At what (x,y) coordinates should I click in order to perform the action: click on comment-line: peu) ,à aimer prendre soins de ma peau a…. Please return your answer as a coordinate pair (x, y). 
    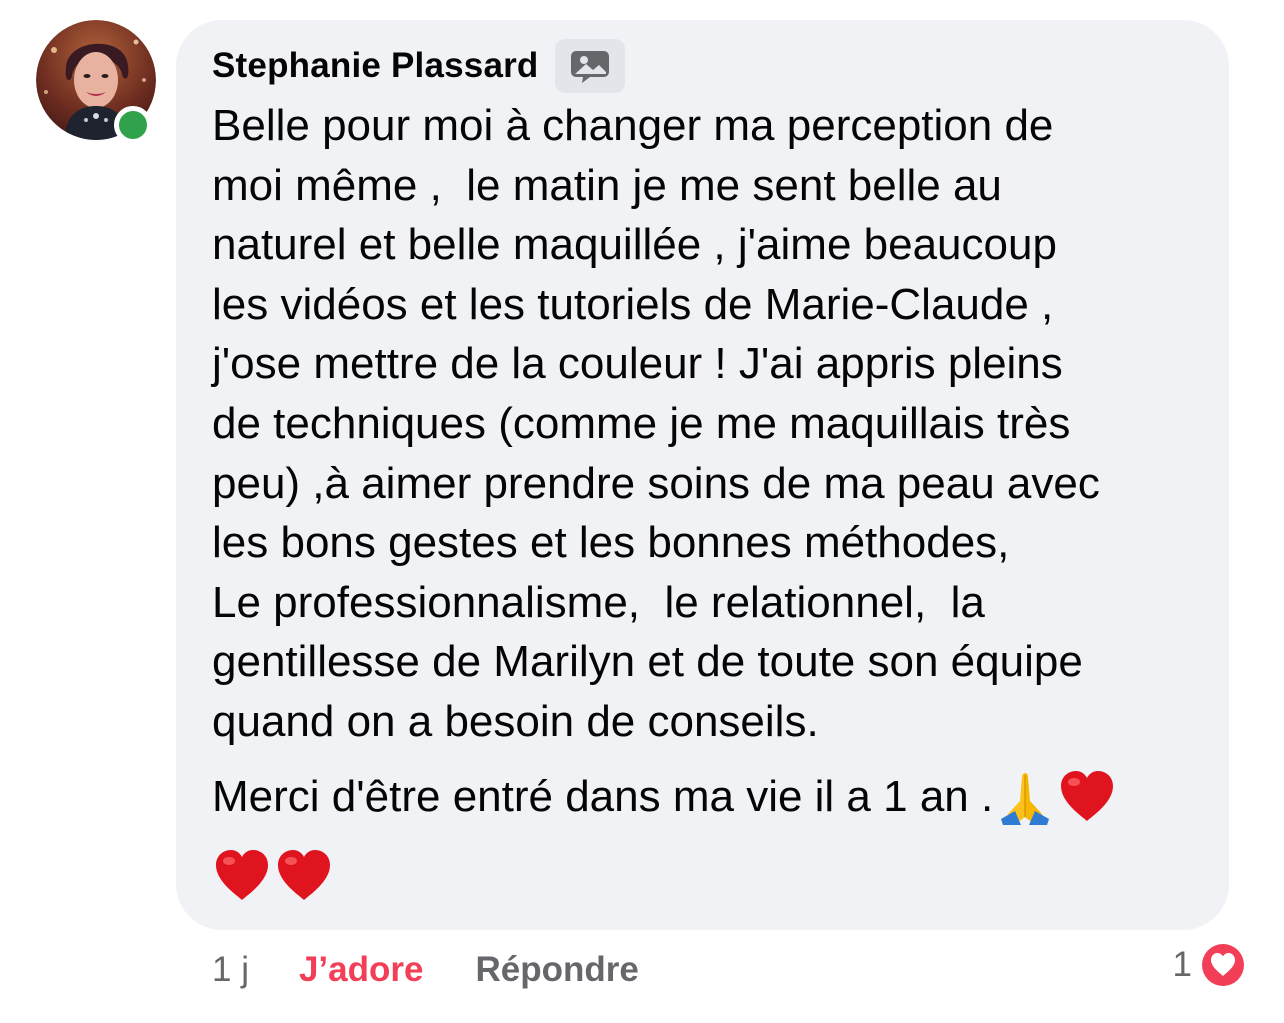
    Looking at the image, I should click on (656, 483).